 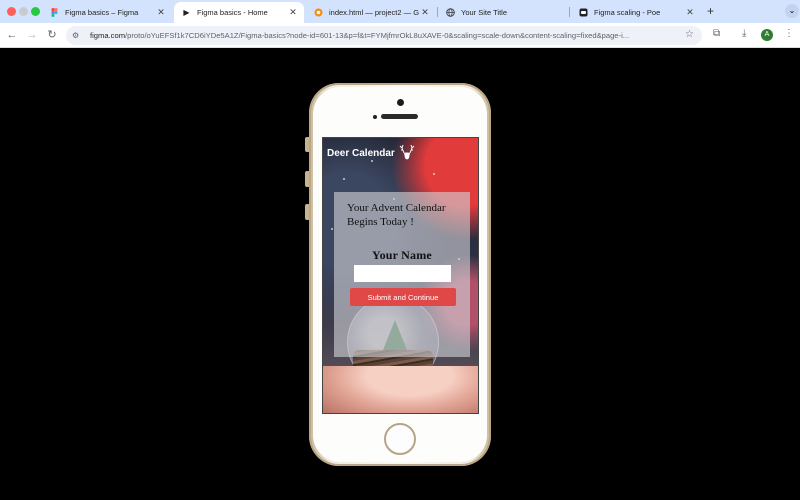 What do you see at coordinates (403, 297) in the screenshot?
I see `submit-continue-button: Submit and Continue` at bounding box center [403, 297].